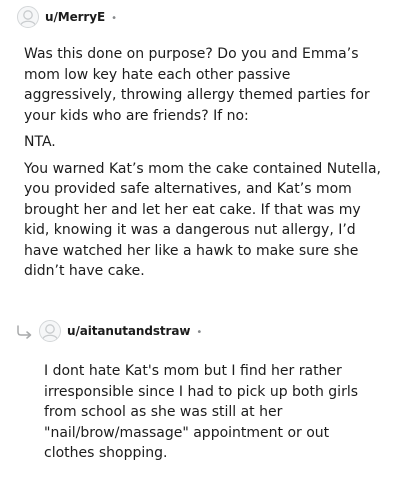 This screenshot has height=489, width=400. I want to click on comment-paragraph: NTA., so click(40, 142).